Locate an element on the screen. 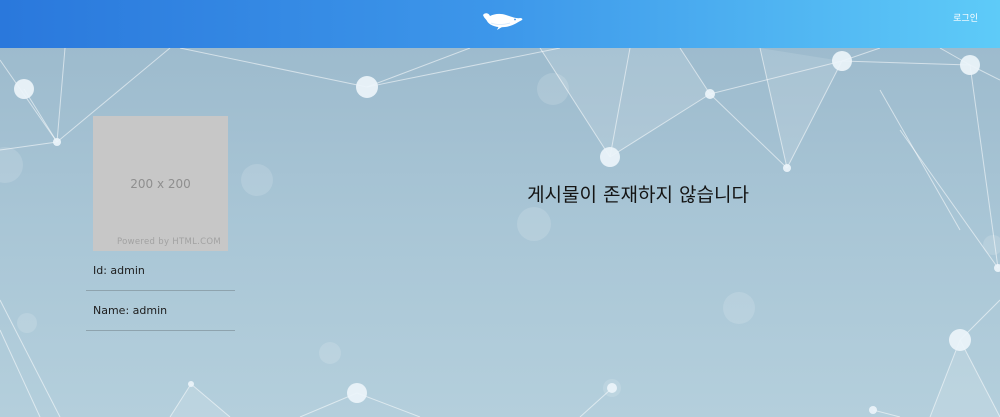 Image resolution: width=1000 pixels, height=417 pixels. avatar-size-label: 200 x 200 is located at coordinates (160, 184).